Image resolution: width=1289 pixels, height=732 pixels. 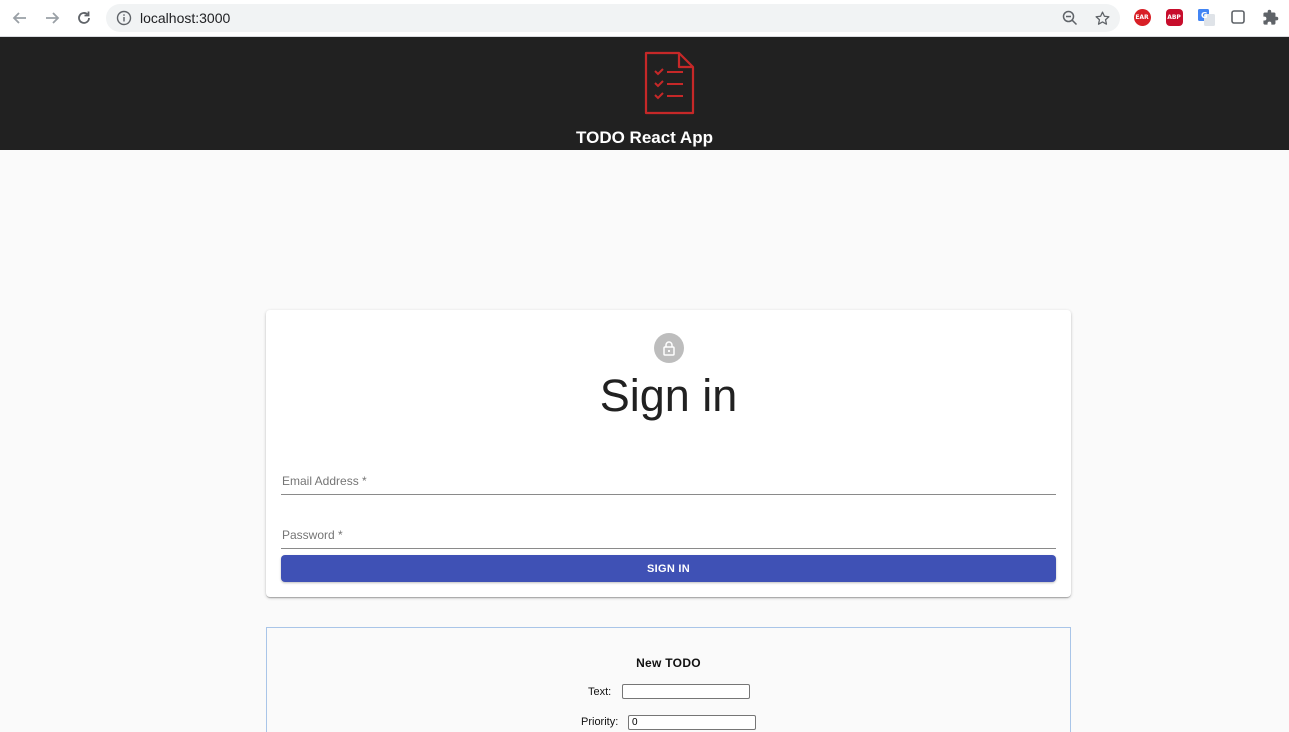 What do you see at coordinates (1238, 17) in the screenshot?
I see `square-extension-icon` at bounding box center [1238, 17].